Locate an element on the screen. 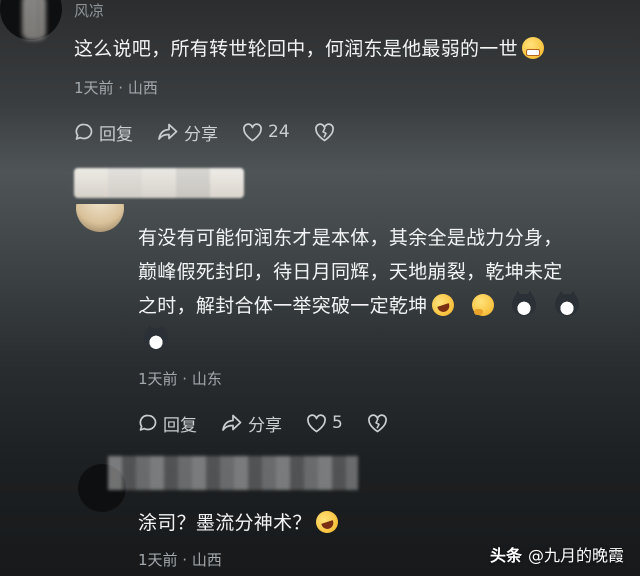  comment-actions: 回复 分享 5 is located at coordinates (277, 423).